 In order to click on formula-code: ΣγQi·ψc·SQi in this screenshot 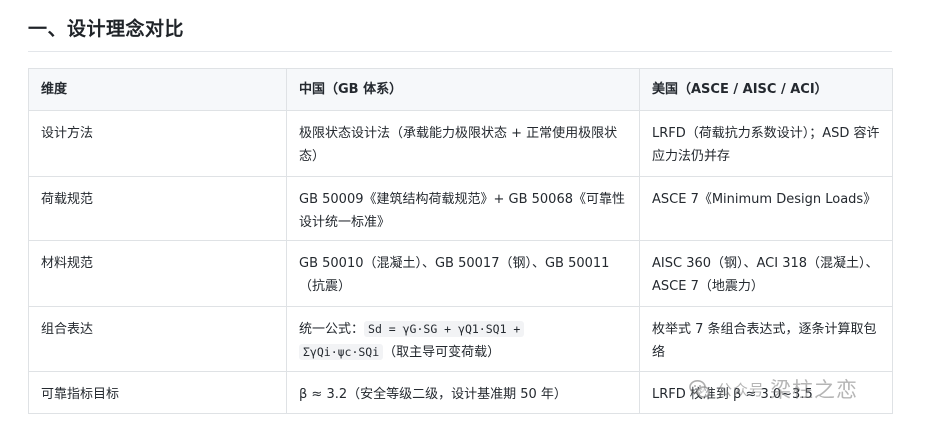, I will do `click(341, 352)`.